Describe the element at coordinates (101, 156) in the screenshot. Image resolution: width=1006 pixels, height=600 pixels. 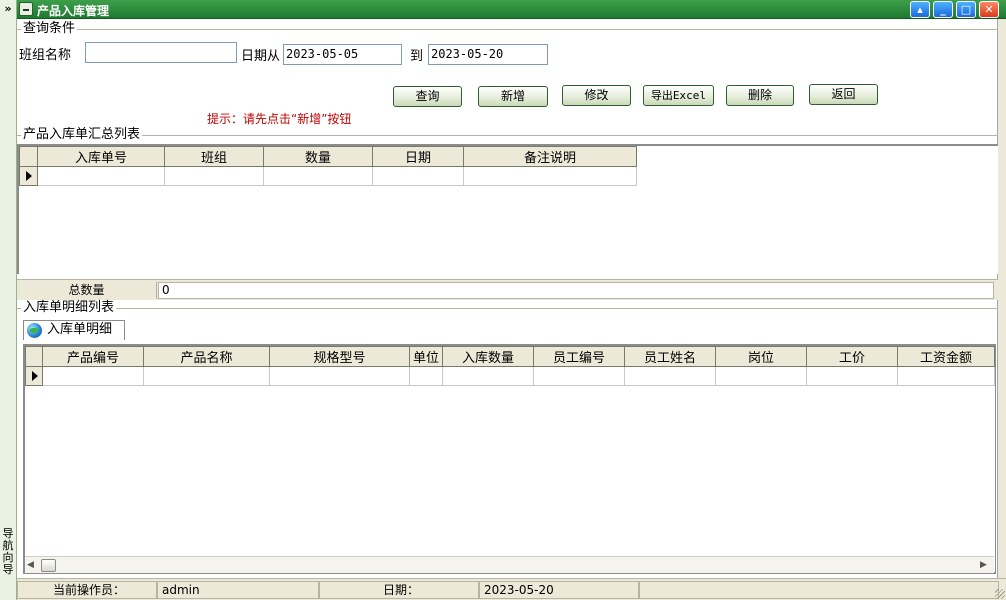
I see `summary-col-header: 入库单号` at that location.